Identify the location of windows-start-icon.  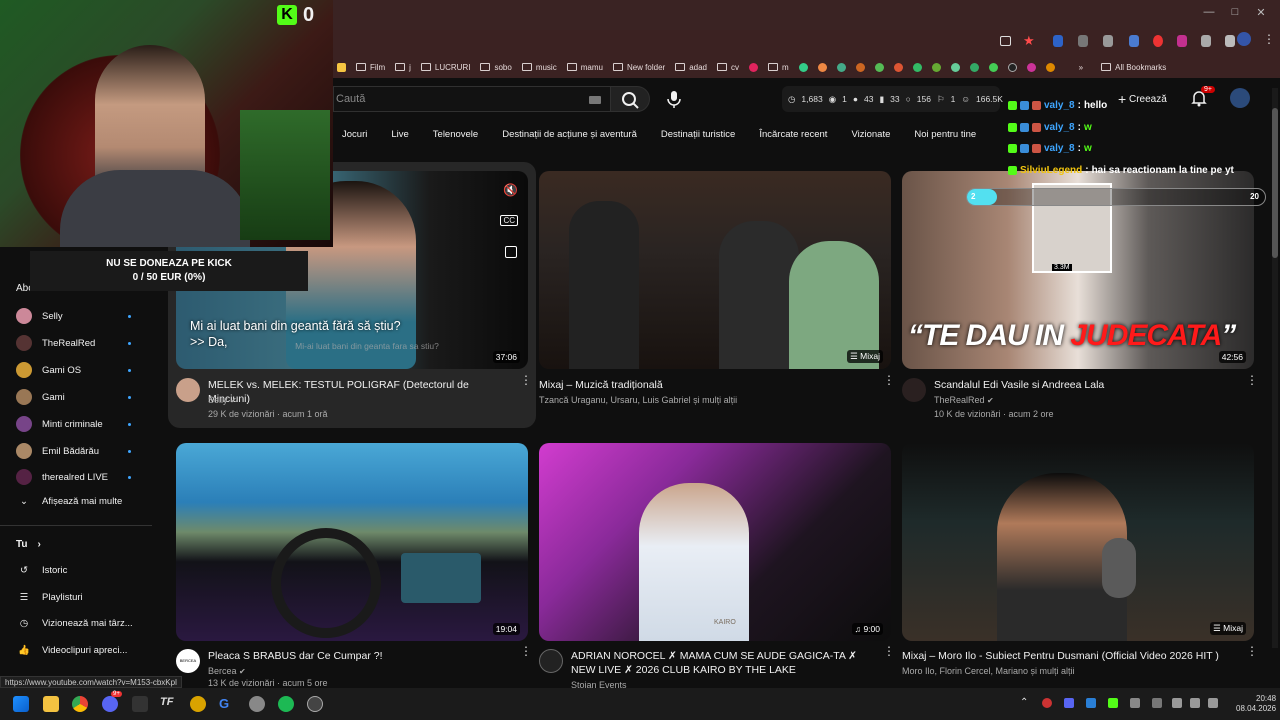
(21, 704).